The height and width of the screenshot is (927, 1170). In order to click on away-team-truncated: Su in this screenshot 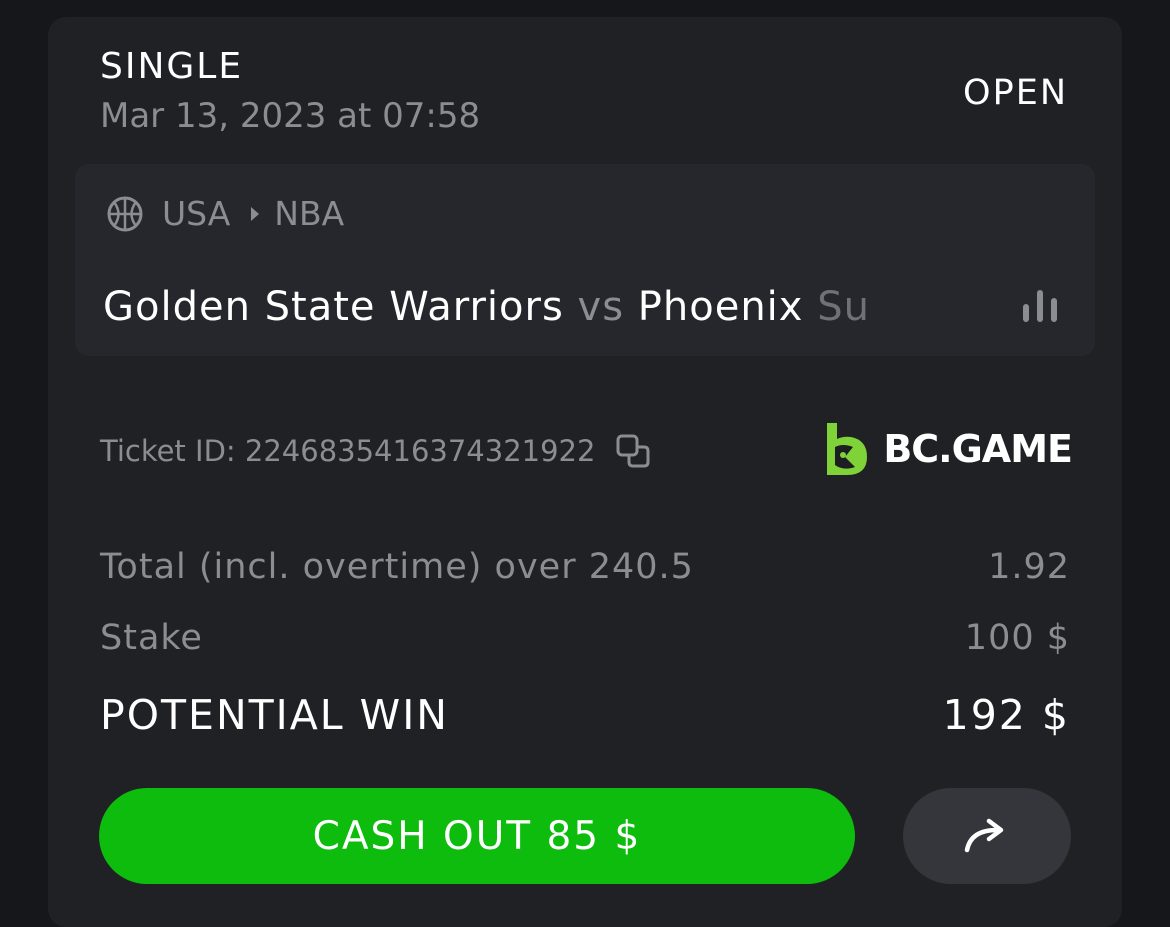, I will do `click(843, 307)`.